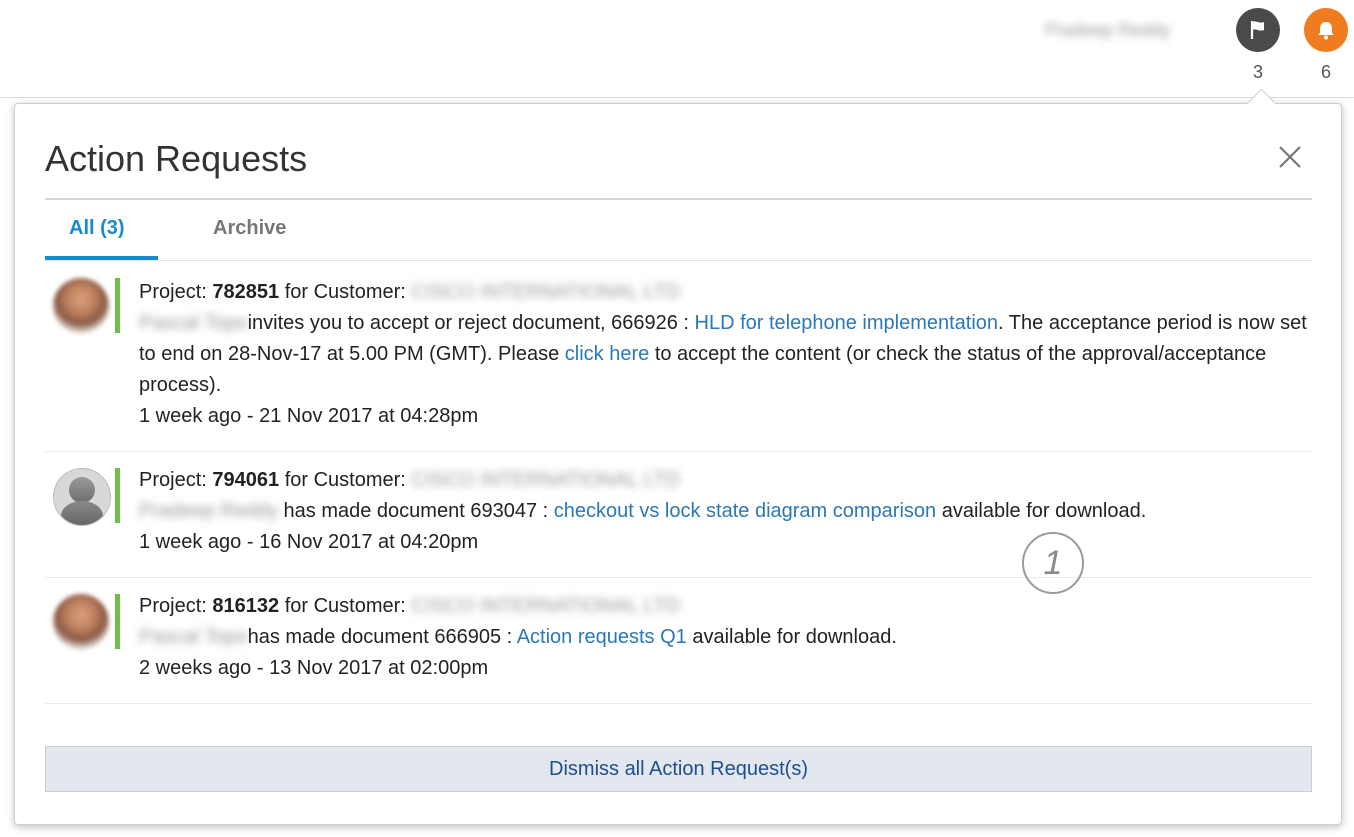 This screenshot has width=1354, height=837. Describe the element at coordinates (246, 606) in the screenshot. I see `project-number: 816132` at that location.